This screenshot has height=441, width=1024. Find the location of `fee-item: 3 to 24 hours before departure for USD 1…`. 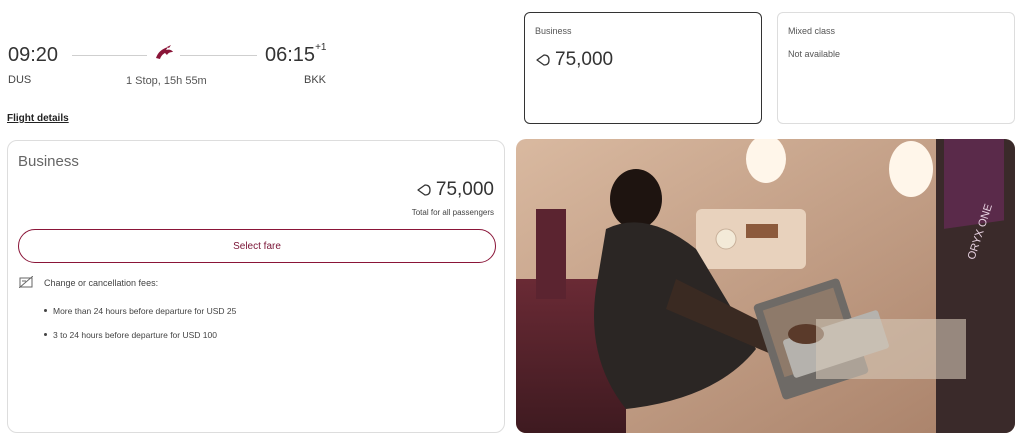

fee-item: 3 to 24 hours before departure for USD 1… is located at coordinates (140, 335).